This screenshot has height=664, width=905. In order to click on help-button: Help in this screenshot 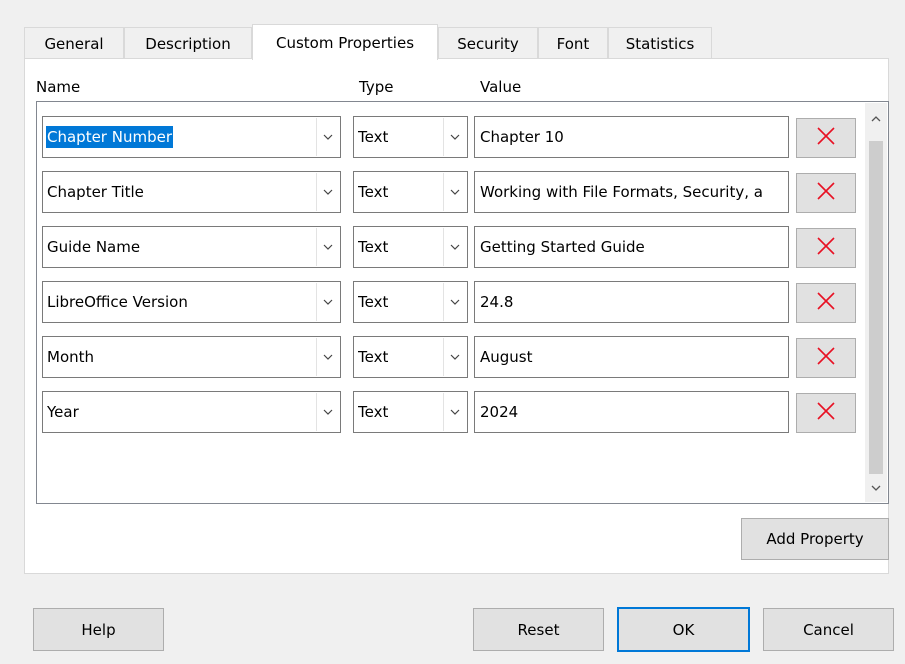, I will do `click(98, 629)`.